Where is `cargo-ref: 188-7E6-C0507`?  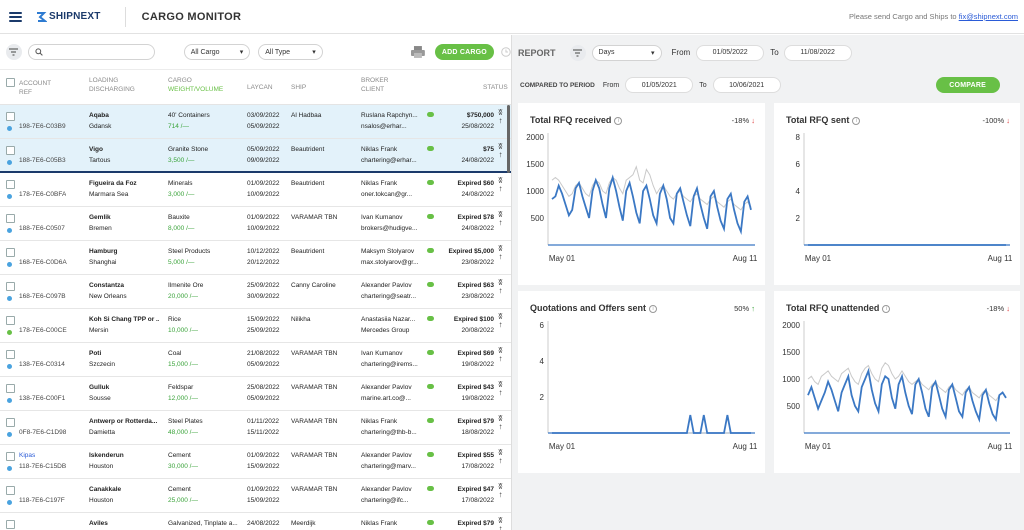
cargo-ref: 188-7E6-C0507 is located at coordinates (42, 229).